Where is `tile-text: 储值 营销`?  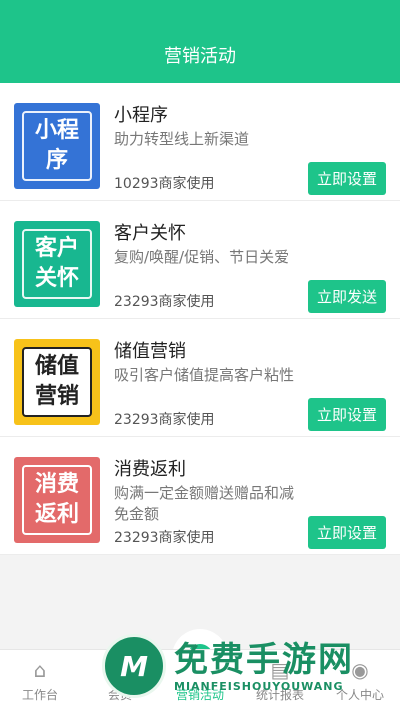 tile-text: 储值 营销 is located at coordinates (57, 382).